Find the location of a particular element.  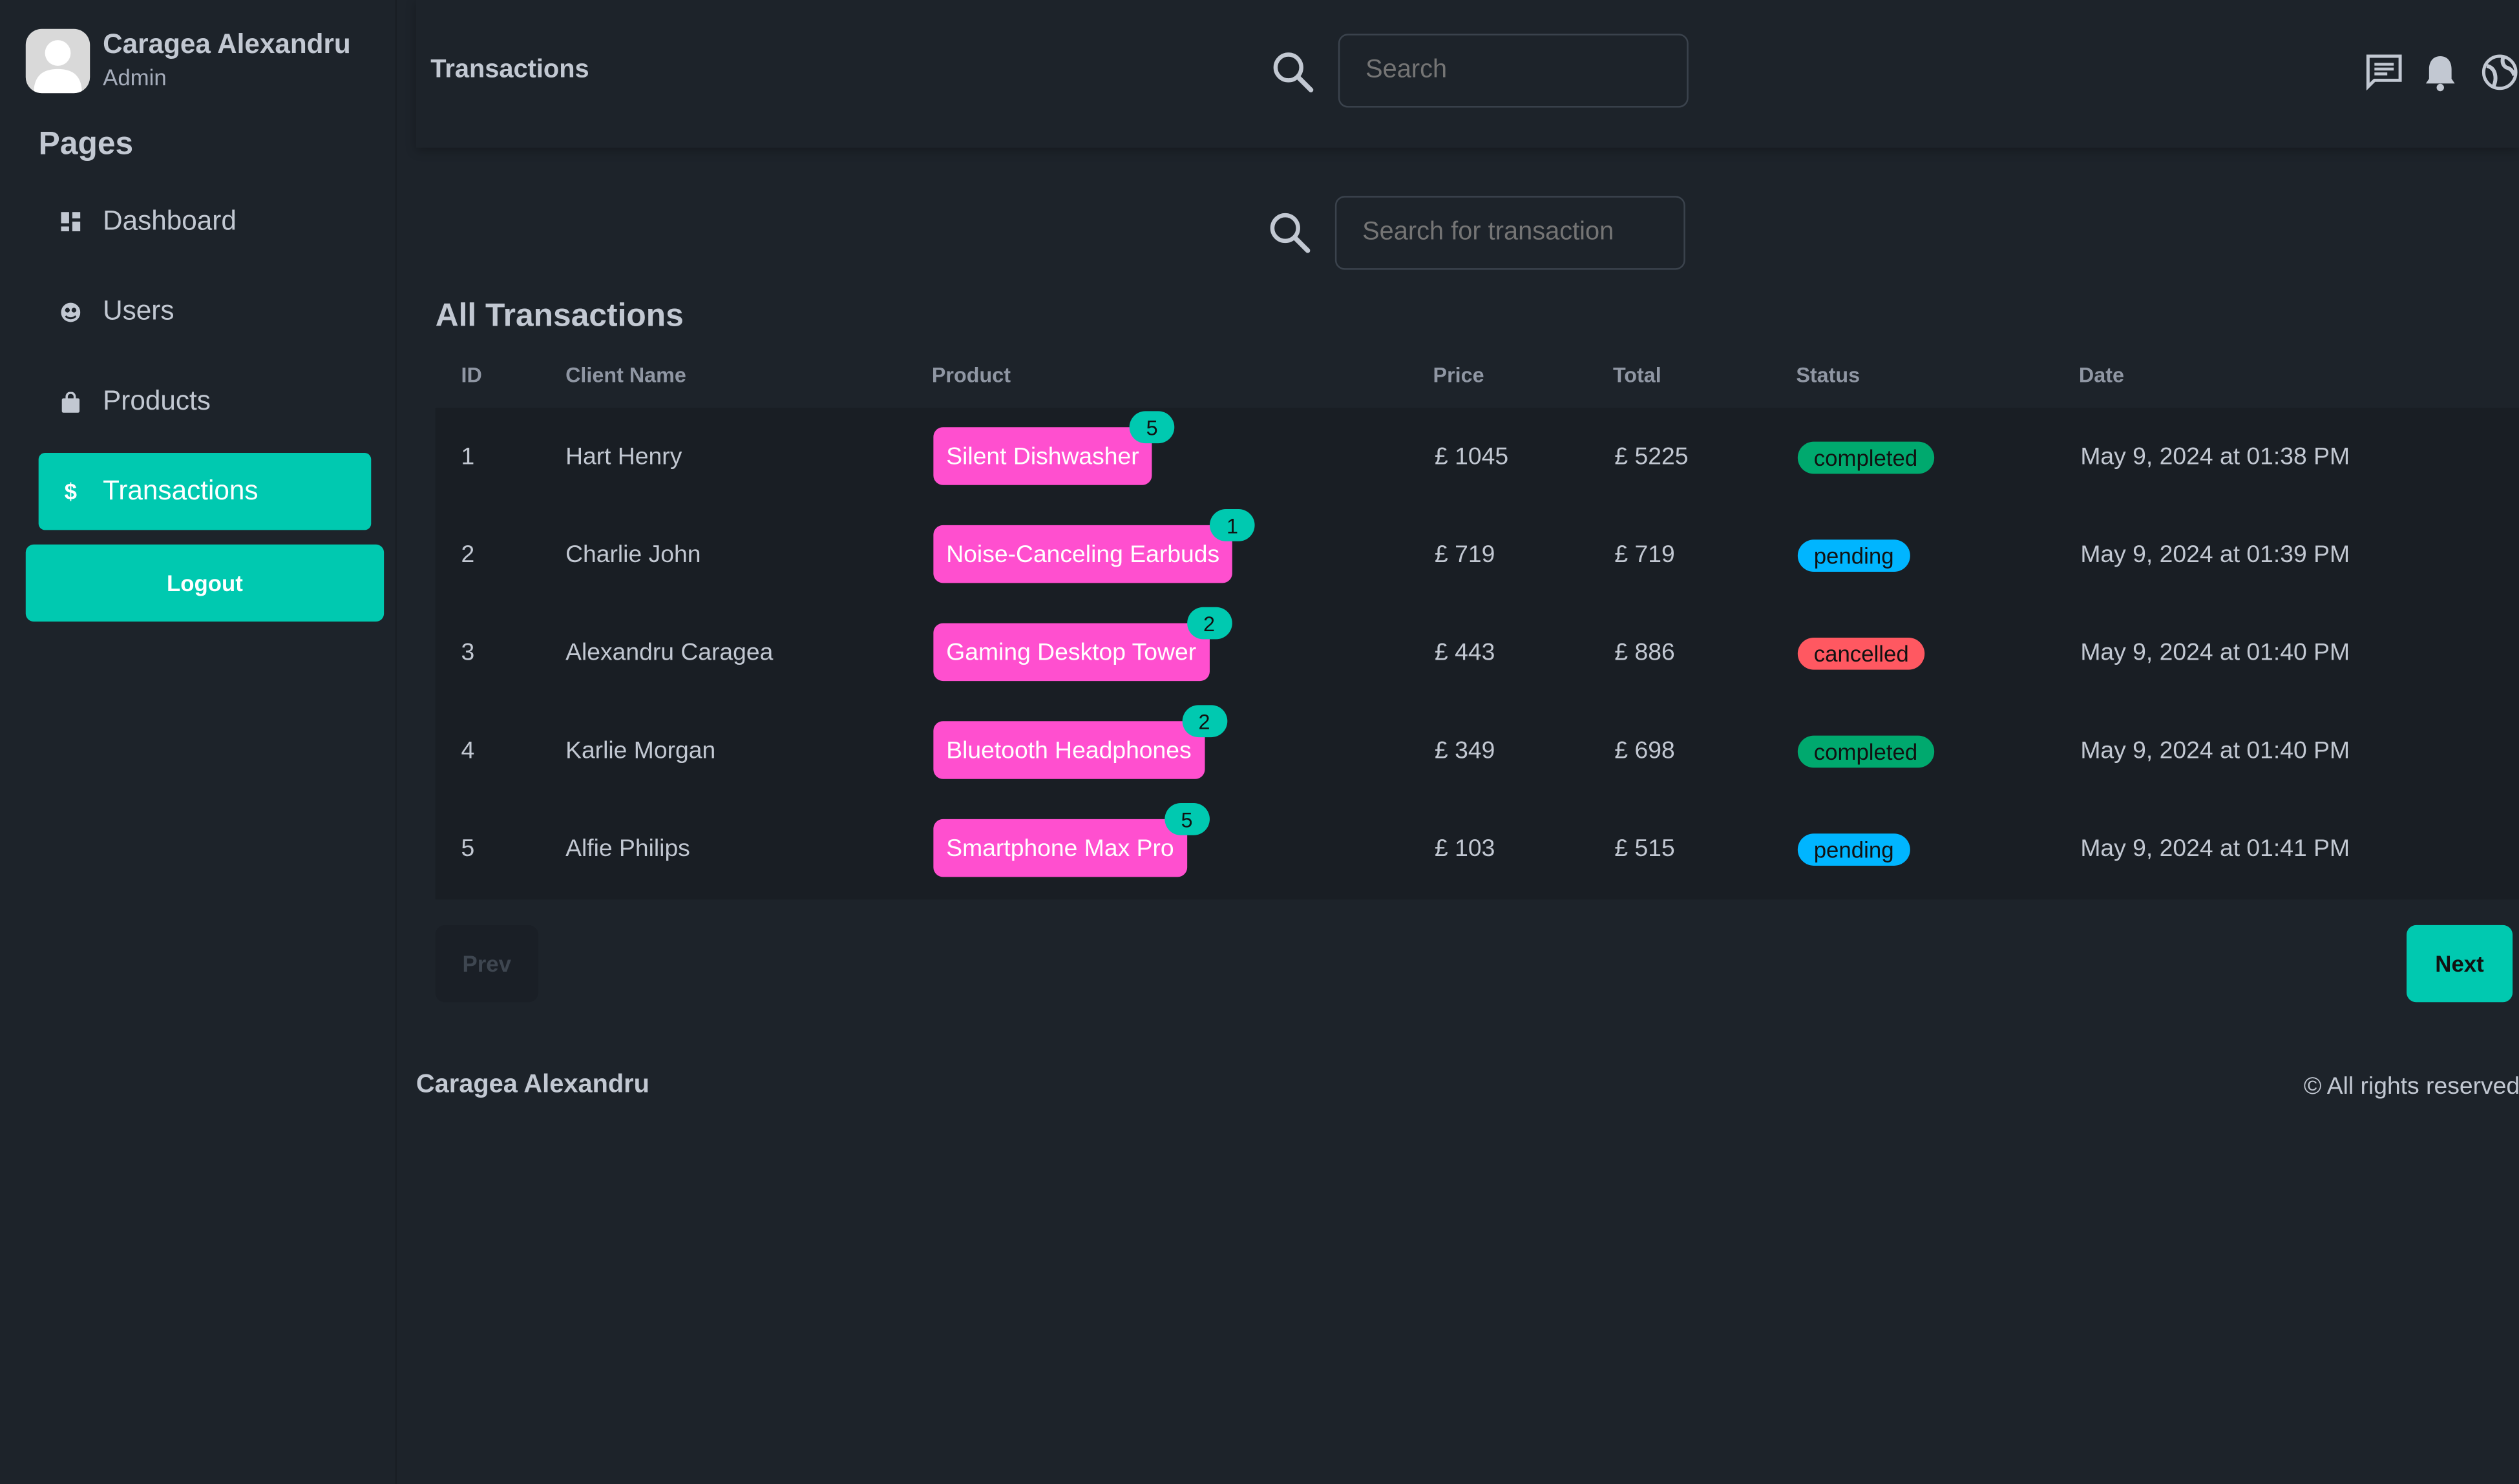

prev-button: Prev is located at coordinates (486, 964).